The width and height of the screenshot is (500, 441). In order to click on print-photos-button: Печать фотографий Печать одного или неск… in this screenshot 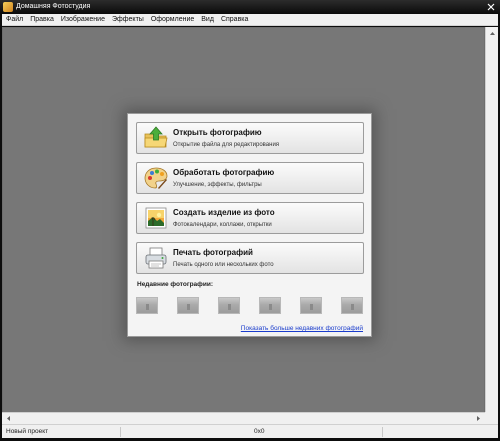, I will do `click(250, 258)`.